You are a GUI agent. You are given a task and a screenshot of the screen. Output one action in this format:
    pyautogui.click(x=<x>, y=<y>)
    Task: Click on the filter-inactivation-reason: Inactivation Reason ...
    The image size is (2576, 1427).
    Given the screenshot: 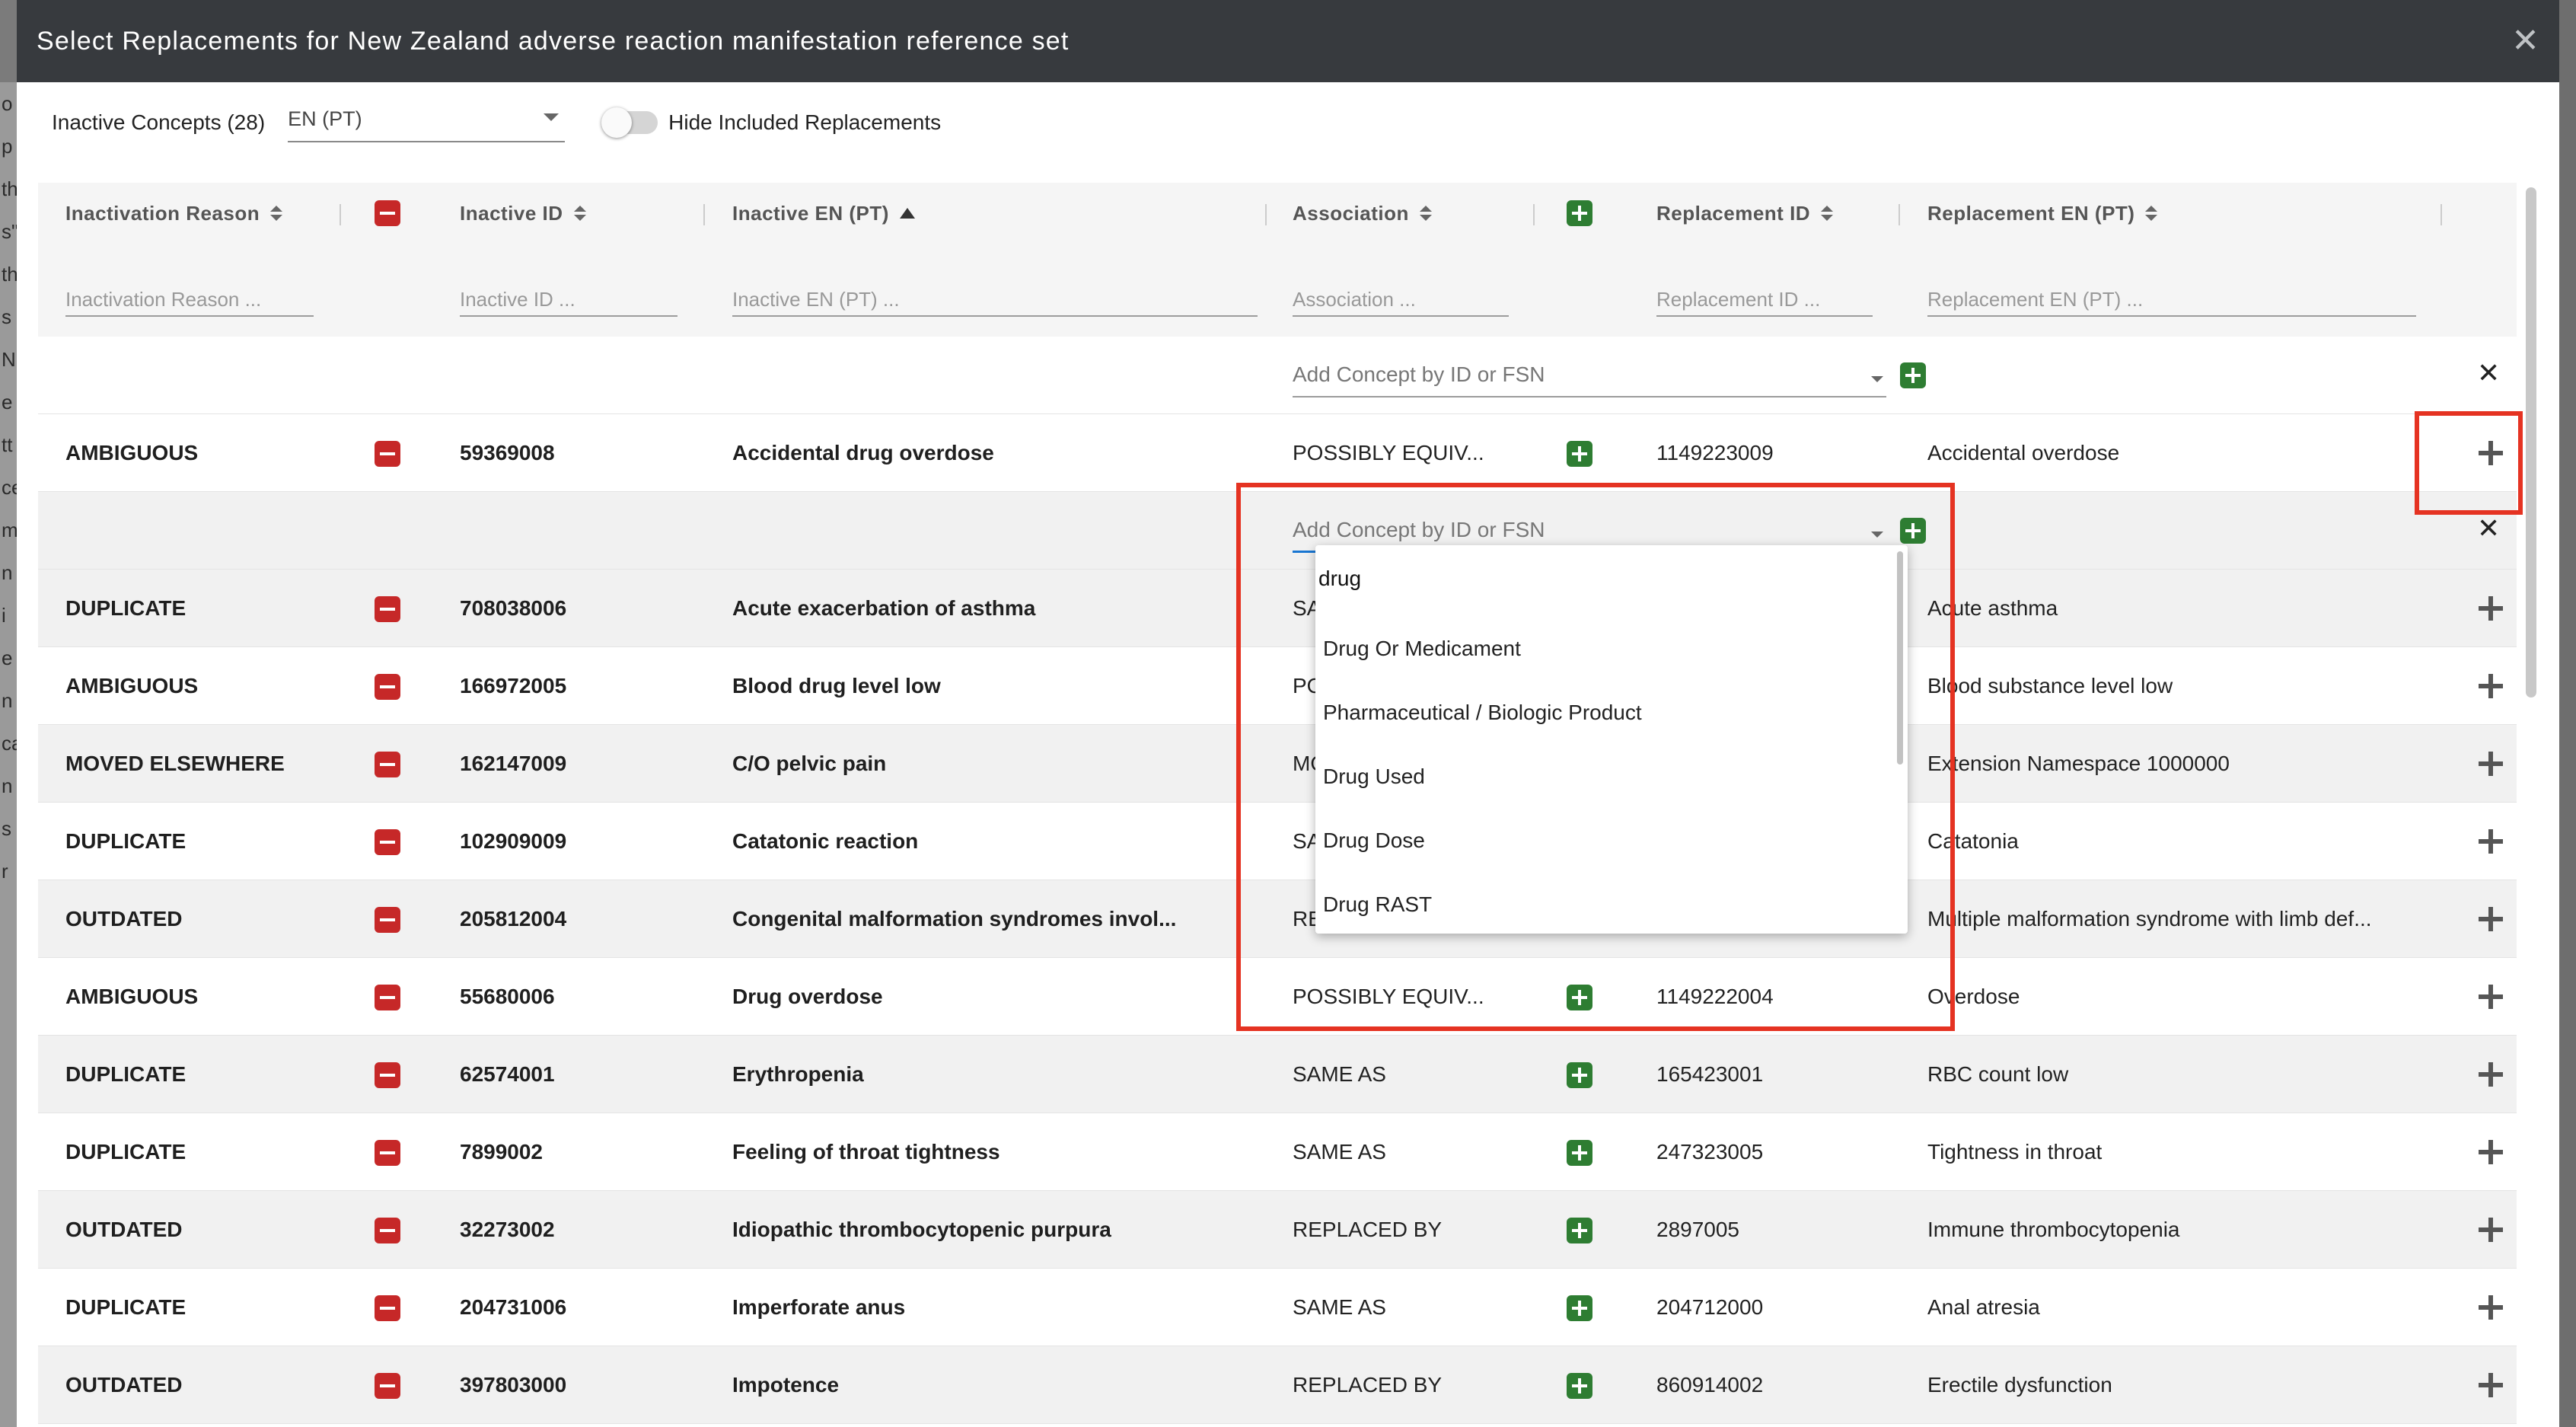 What is the action you would take?
    pyautogui.click(x=190, y=300)
    